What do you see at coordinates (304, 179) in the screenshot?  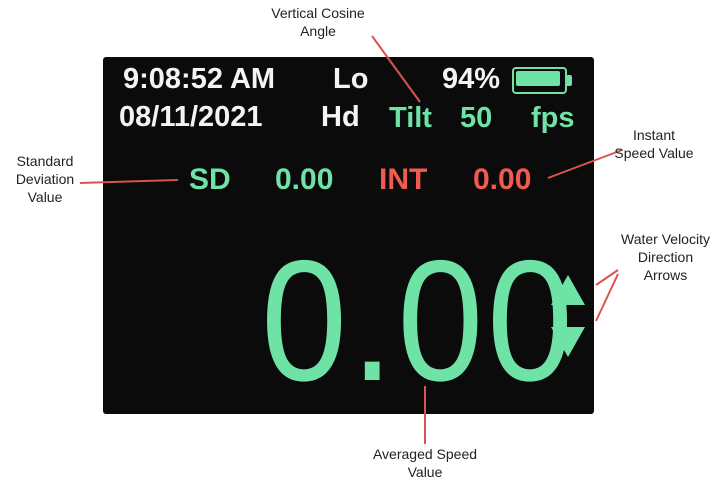 I see `sd-value: 0.00` at bounding box center [304, 179].